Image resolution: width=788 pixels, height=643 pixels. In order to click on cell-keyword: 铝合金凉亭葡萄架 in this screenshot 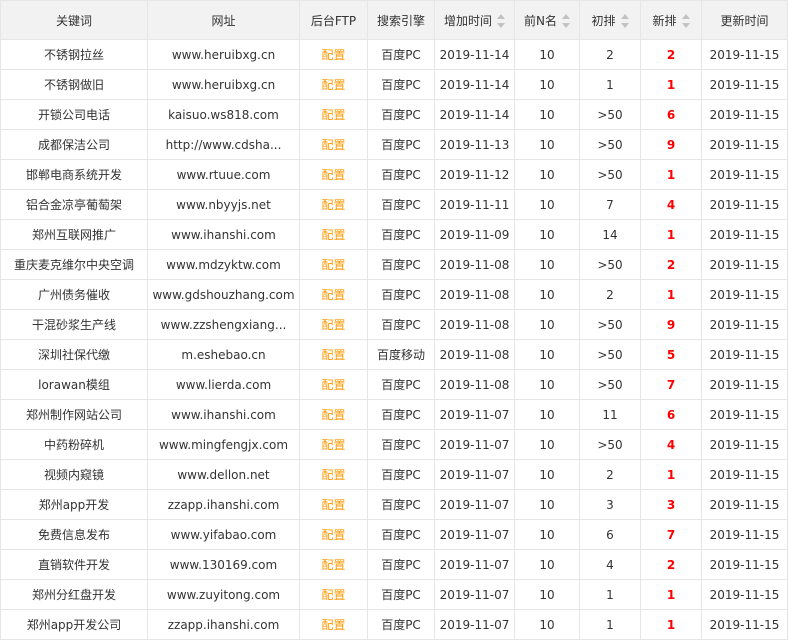, I will do `click(74, 204)`.